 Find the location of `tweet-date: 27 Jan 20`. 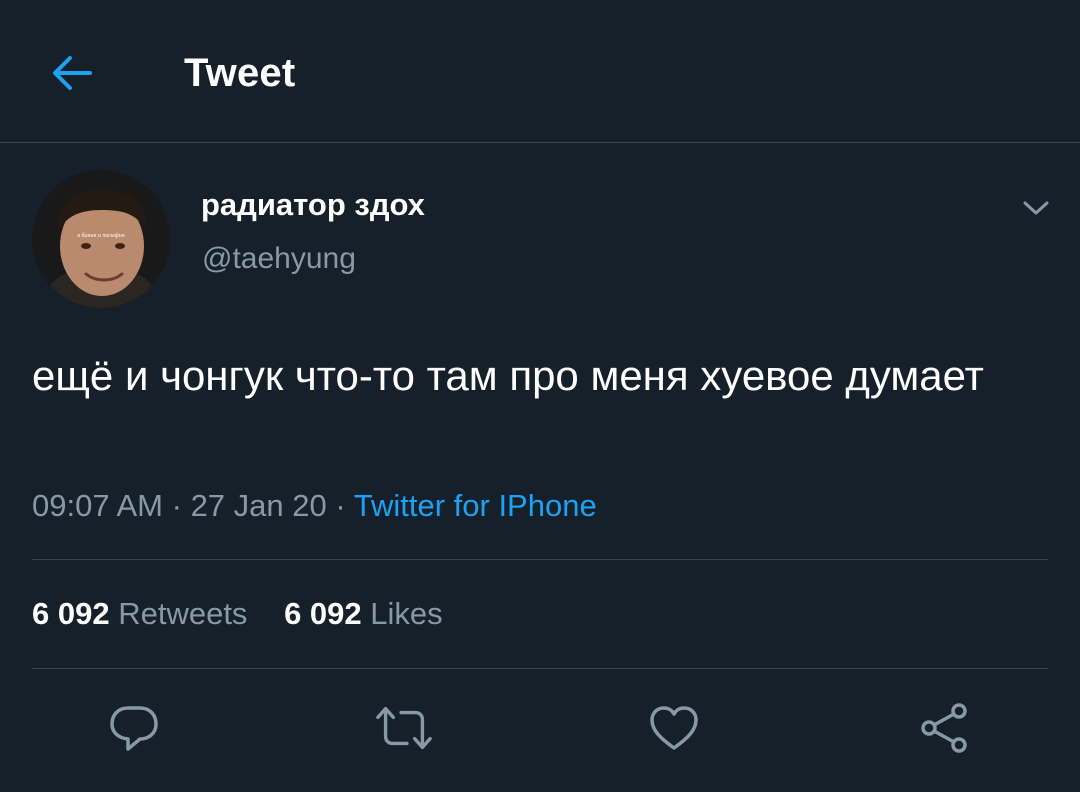

tweet-date: 27 Jan 20 is located at coordinates (258, 505).